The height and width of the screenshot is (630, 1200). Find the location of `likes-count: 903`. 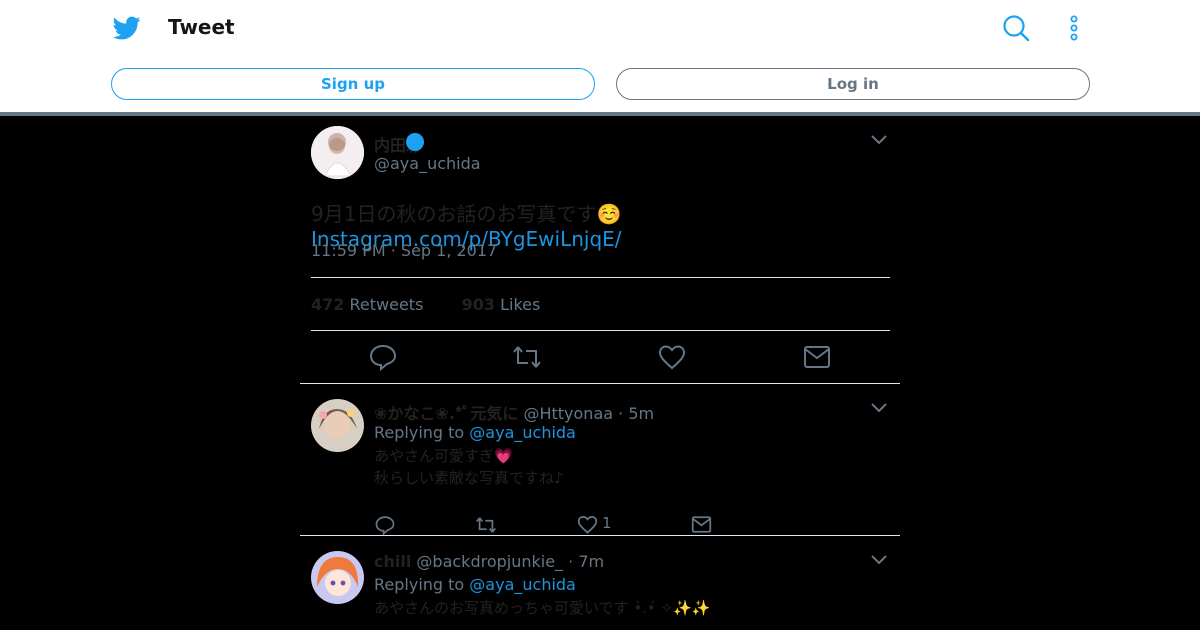

likes-count: 903 is located at coordinates (478, 304).